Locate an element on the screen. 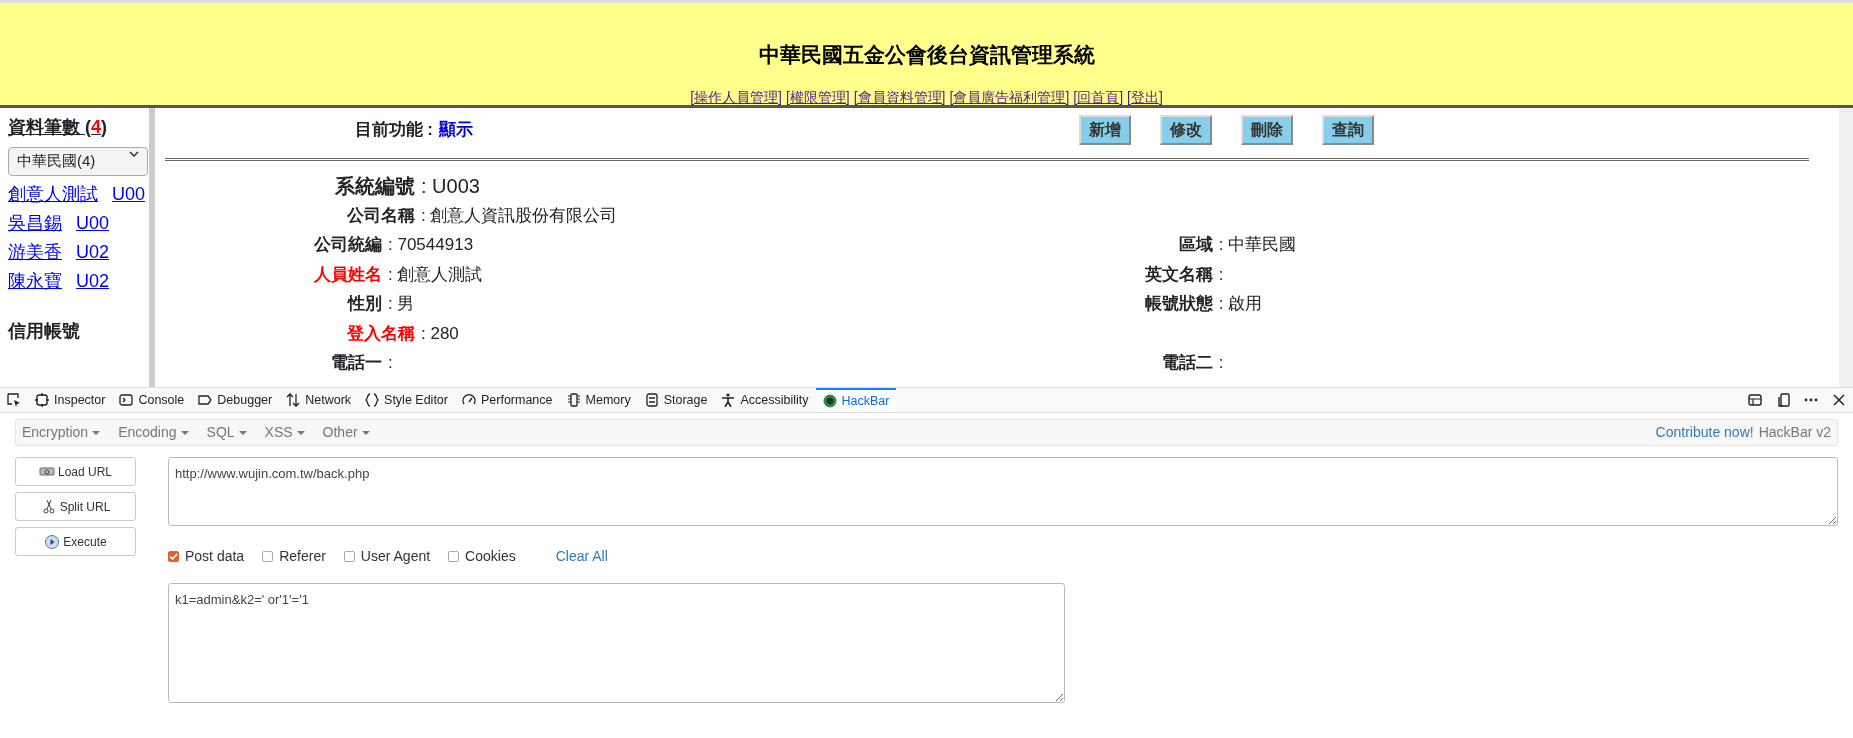 The height and width of the screenshot is (738, 1853). person-name-link: 游美香 is located at coordinates (35, 252).